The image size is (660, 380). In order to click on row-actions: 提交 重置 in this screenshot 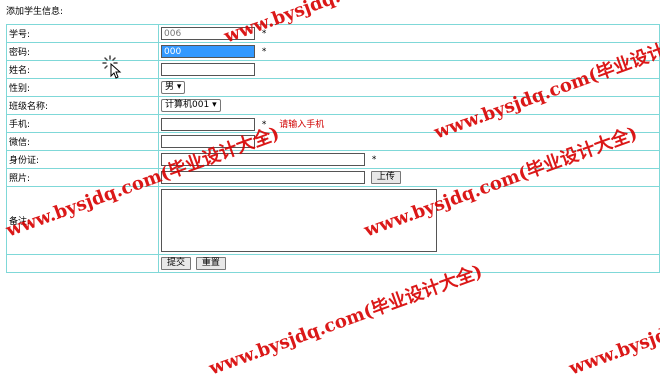, I will do `click(333, 263)`.